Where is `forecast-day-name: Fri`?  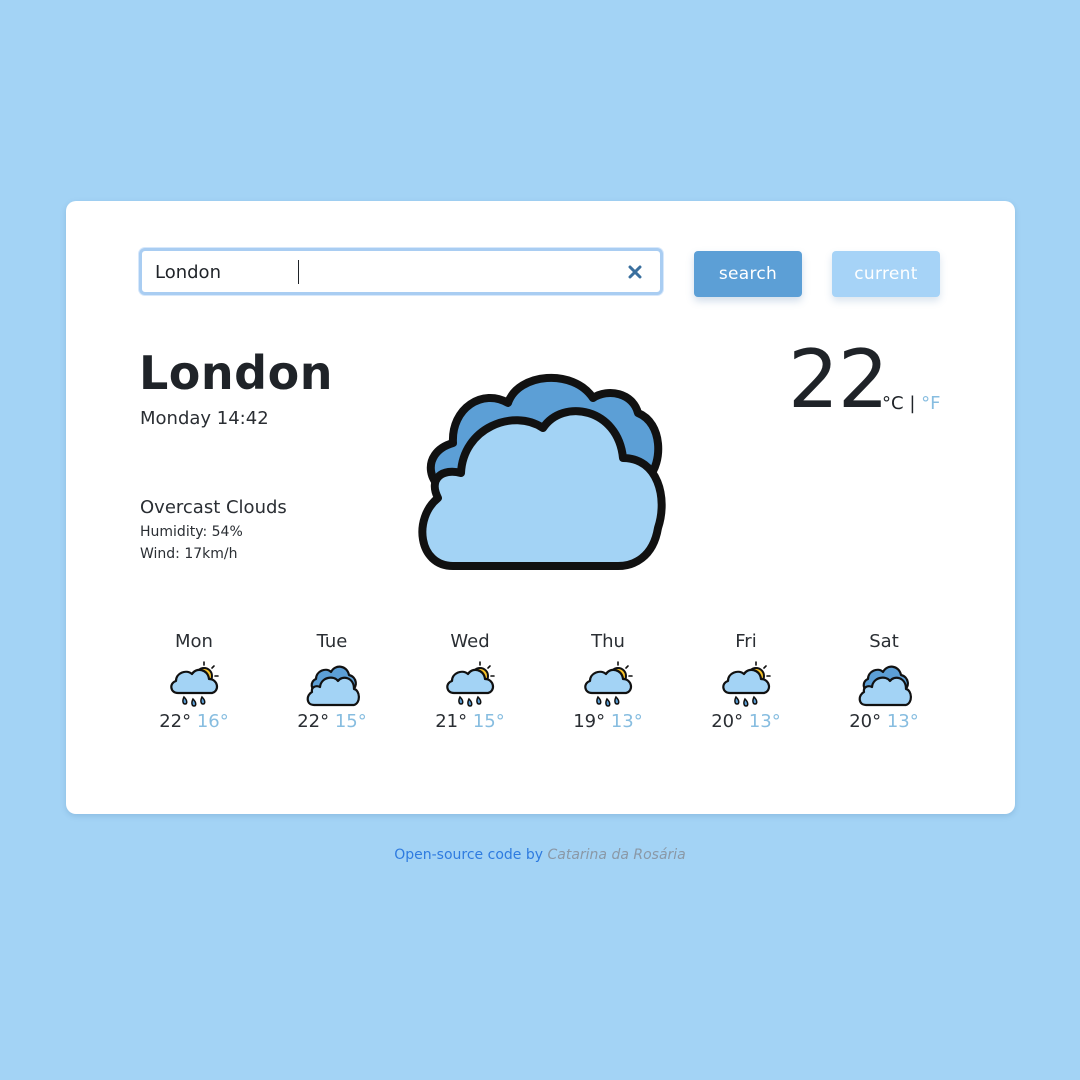 forecast-day-name: Fri is located at coordinates (746, 641).